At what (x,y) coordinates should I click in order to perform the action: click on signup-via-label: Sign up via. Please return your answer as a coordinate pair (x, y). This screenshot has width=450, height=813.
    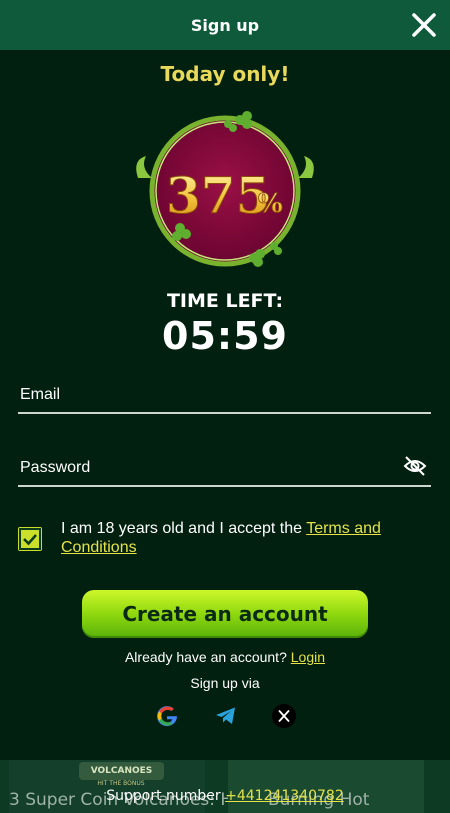
    Looking at the image, I should click on (225, 683).